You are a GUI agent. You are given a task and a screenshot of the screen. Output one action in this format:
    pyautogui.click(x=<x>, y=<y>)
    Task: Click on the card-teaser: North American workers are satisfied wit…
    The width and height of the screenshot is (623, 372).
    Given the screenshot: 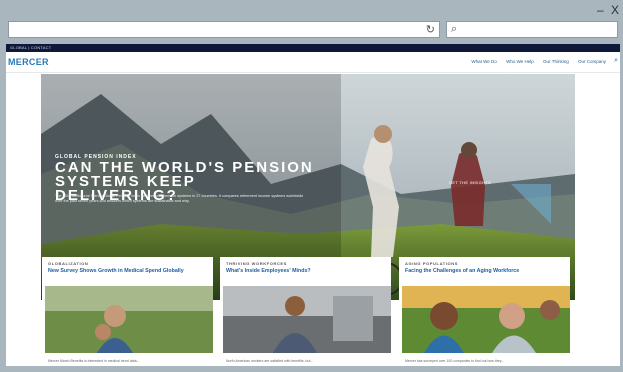 What is the action you would take?
    pyautogui.click(x=270, y=361)
    